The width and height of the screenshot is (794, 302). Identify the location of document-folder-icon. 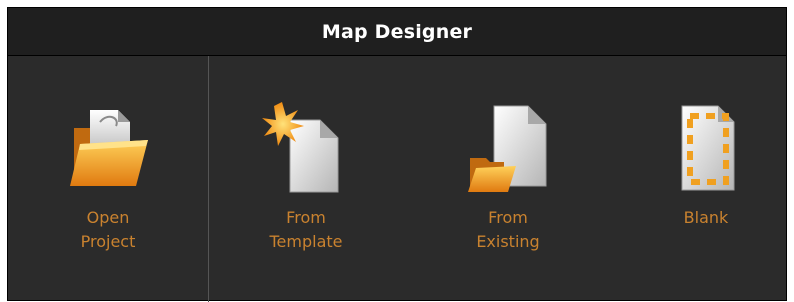
(507, 148).